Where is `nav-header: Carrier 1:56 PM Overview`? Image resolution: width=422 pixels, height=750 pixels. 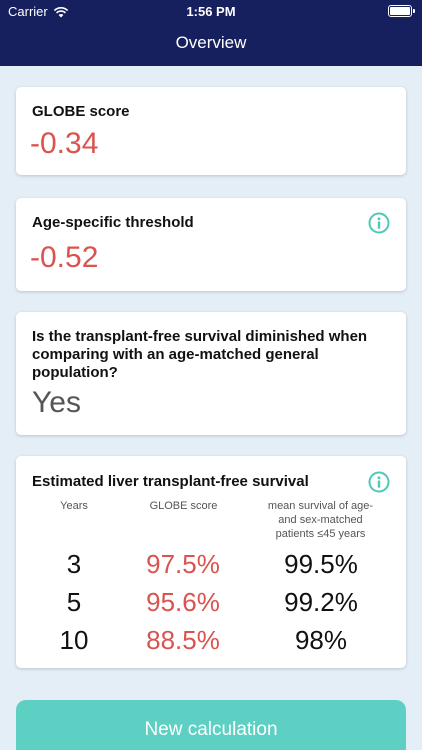
nav-header: Carrier 1:56 PM Overview is located at coordinates (211, 33).